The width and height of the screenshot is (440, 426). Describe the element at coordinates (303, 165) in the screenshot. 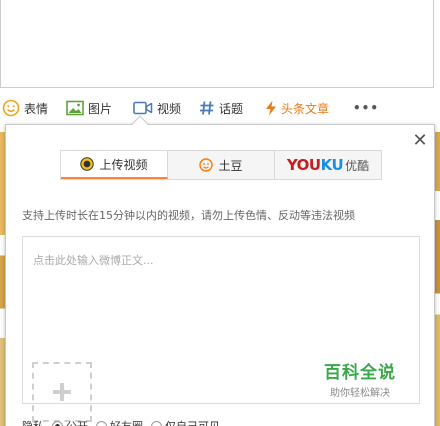

I see `youku-logo-you: YOU` at that location.